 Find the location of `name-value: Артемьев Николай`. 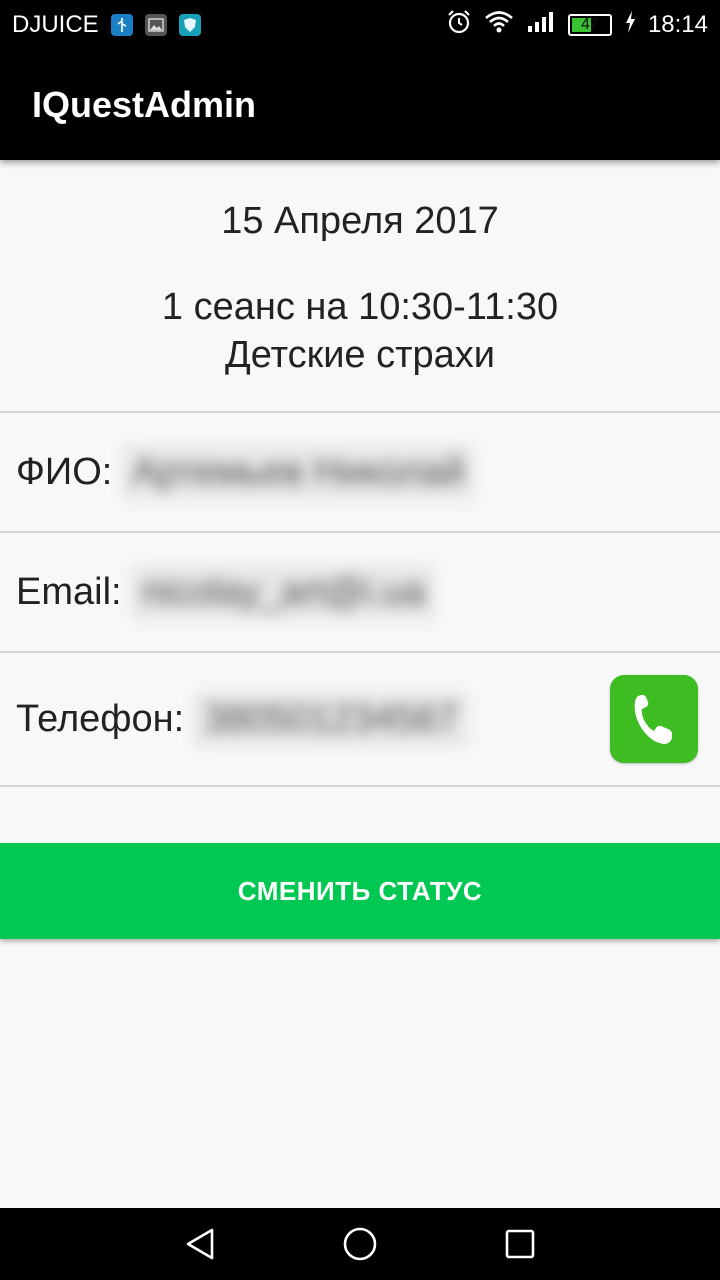

name-value: Артемьев Николай is located at coordinates (298, 472).